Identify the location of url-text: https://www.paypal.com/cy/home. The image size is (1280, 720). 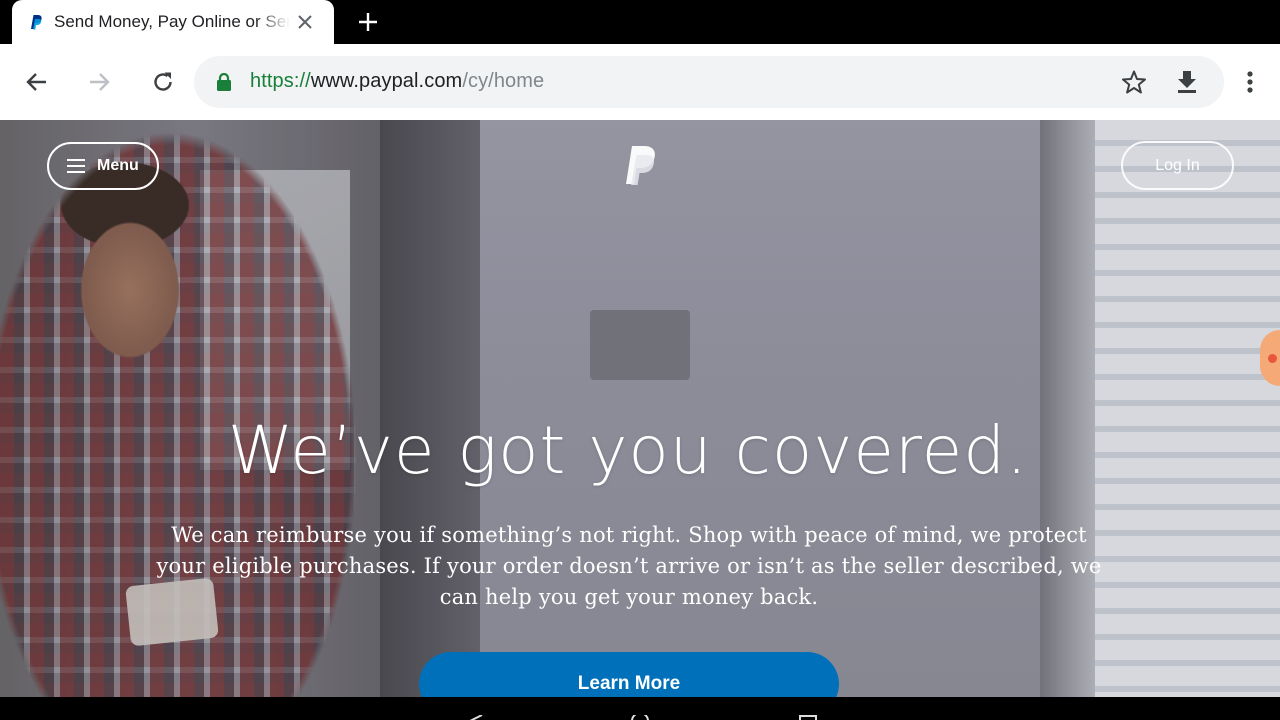
(397, 81).